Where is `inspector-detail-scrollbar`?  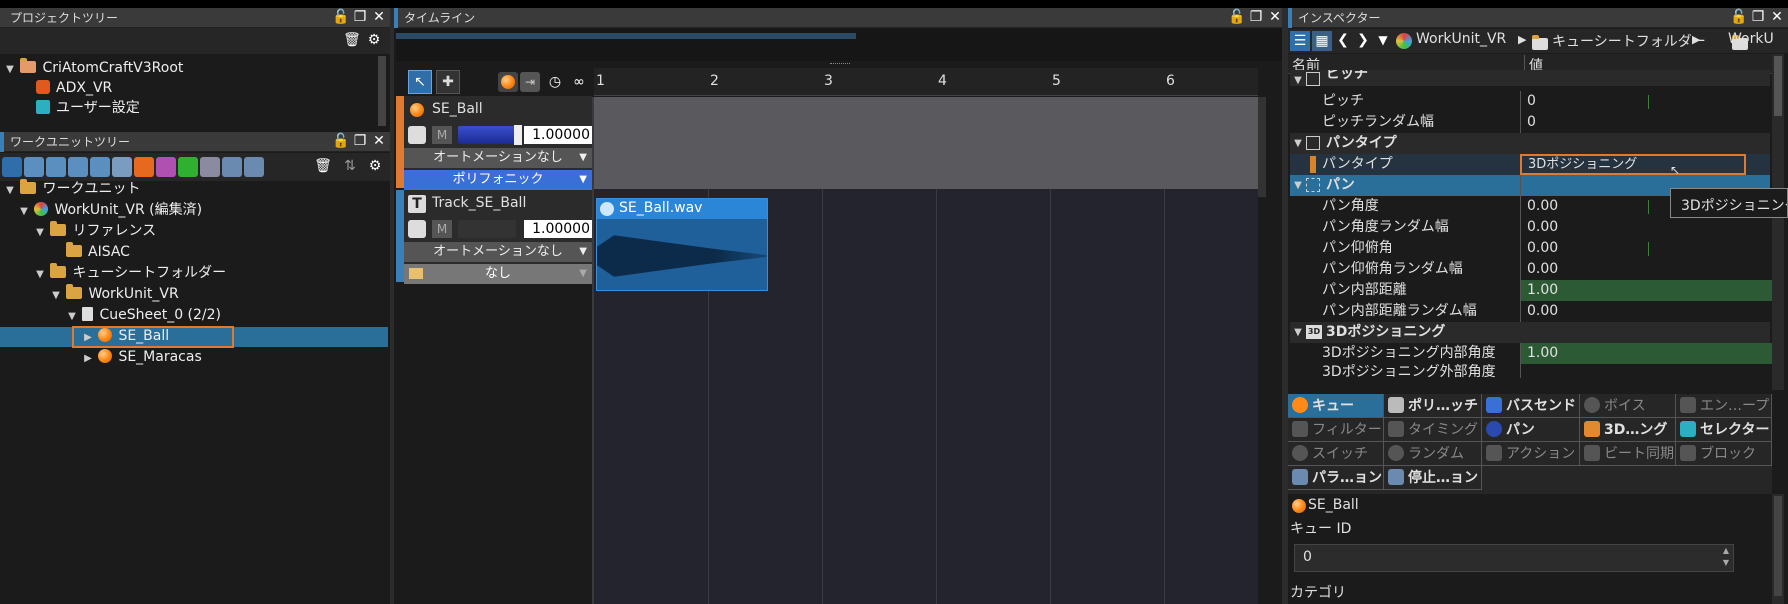 inspector-detail-scrollbar is located at coordinates (1778, 549).